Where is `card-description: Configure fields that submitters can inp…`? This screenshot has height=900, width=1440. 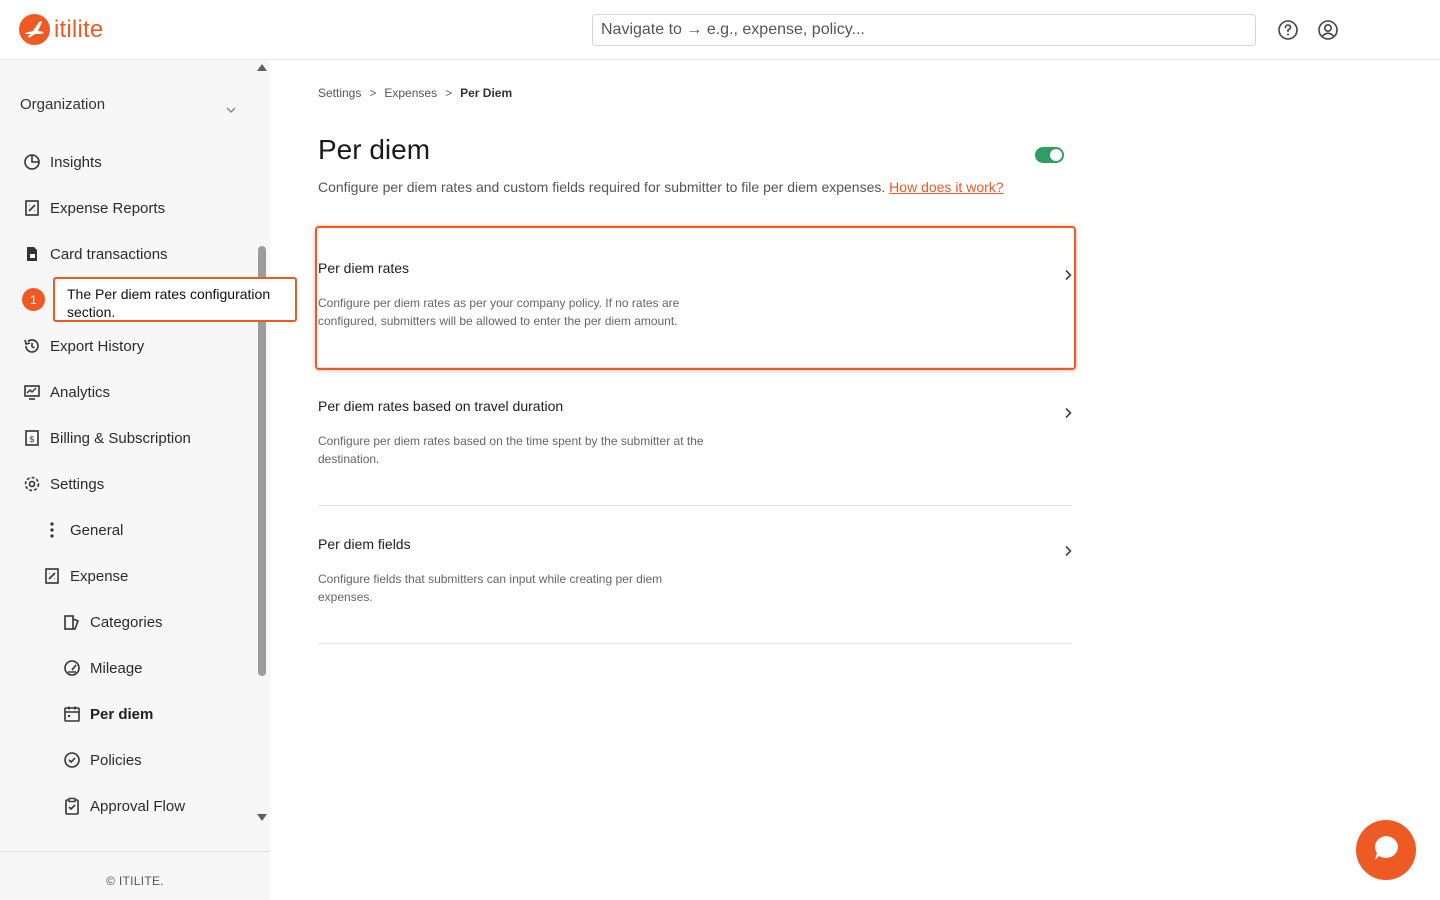
card-description: Configure fields that submitters can inp… is located at coordinates (490, 588).